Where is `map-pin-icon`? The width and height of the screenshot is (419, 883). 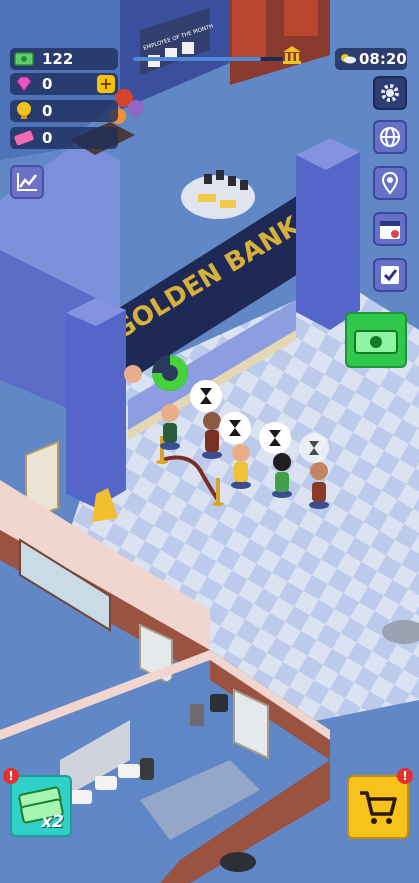
map-pin-icon is located at coordinates (390, 183).